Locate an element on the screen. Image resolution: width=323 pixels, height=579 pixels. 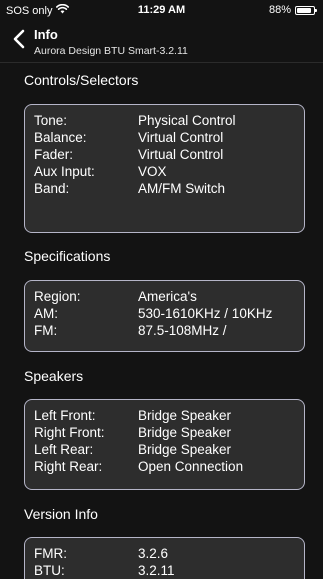
row-label: BTU: is located at coordinates (49, 570).